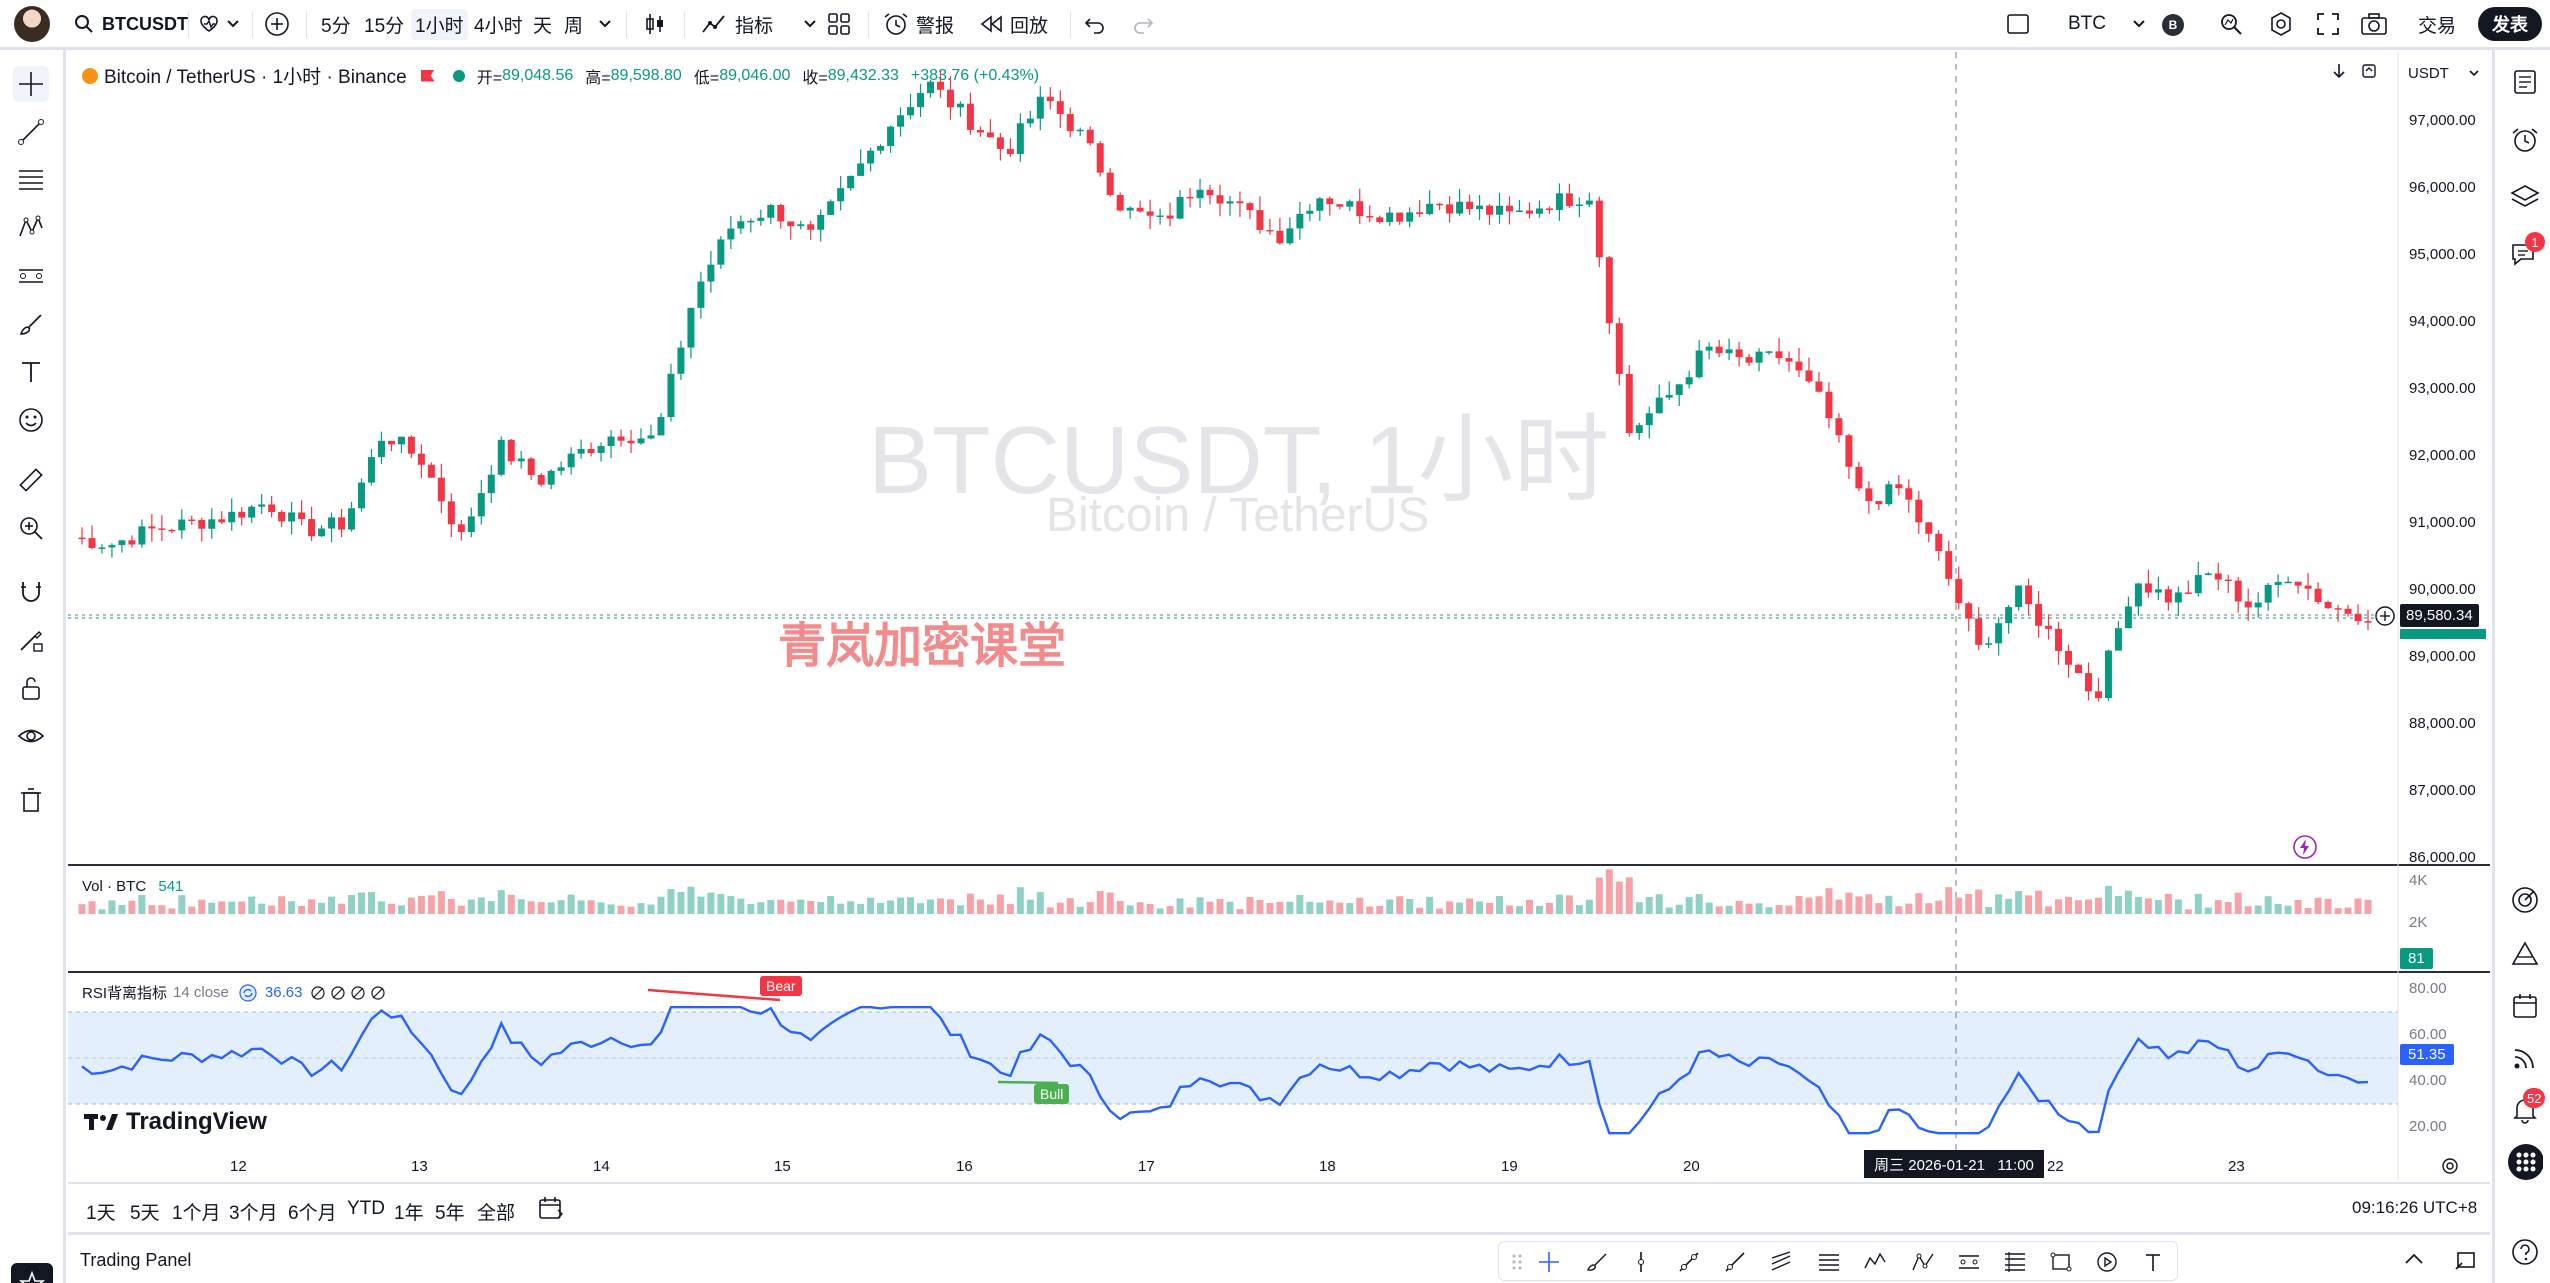  I want to click on clock: 09:16:26 UTC+8, so click(2414, 1208).